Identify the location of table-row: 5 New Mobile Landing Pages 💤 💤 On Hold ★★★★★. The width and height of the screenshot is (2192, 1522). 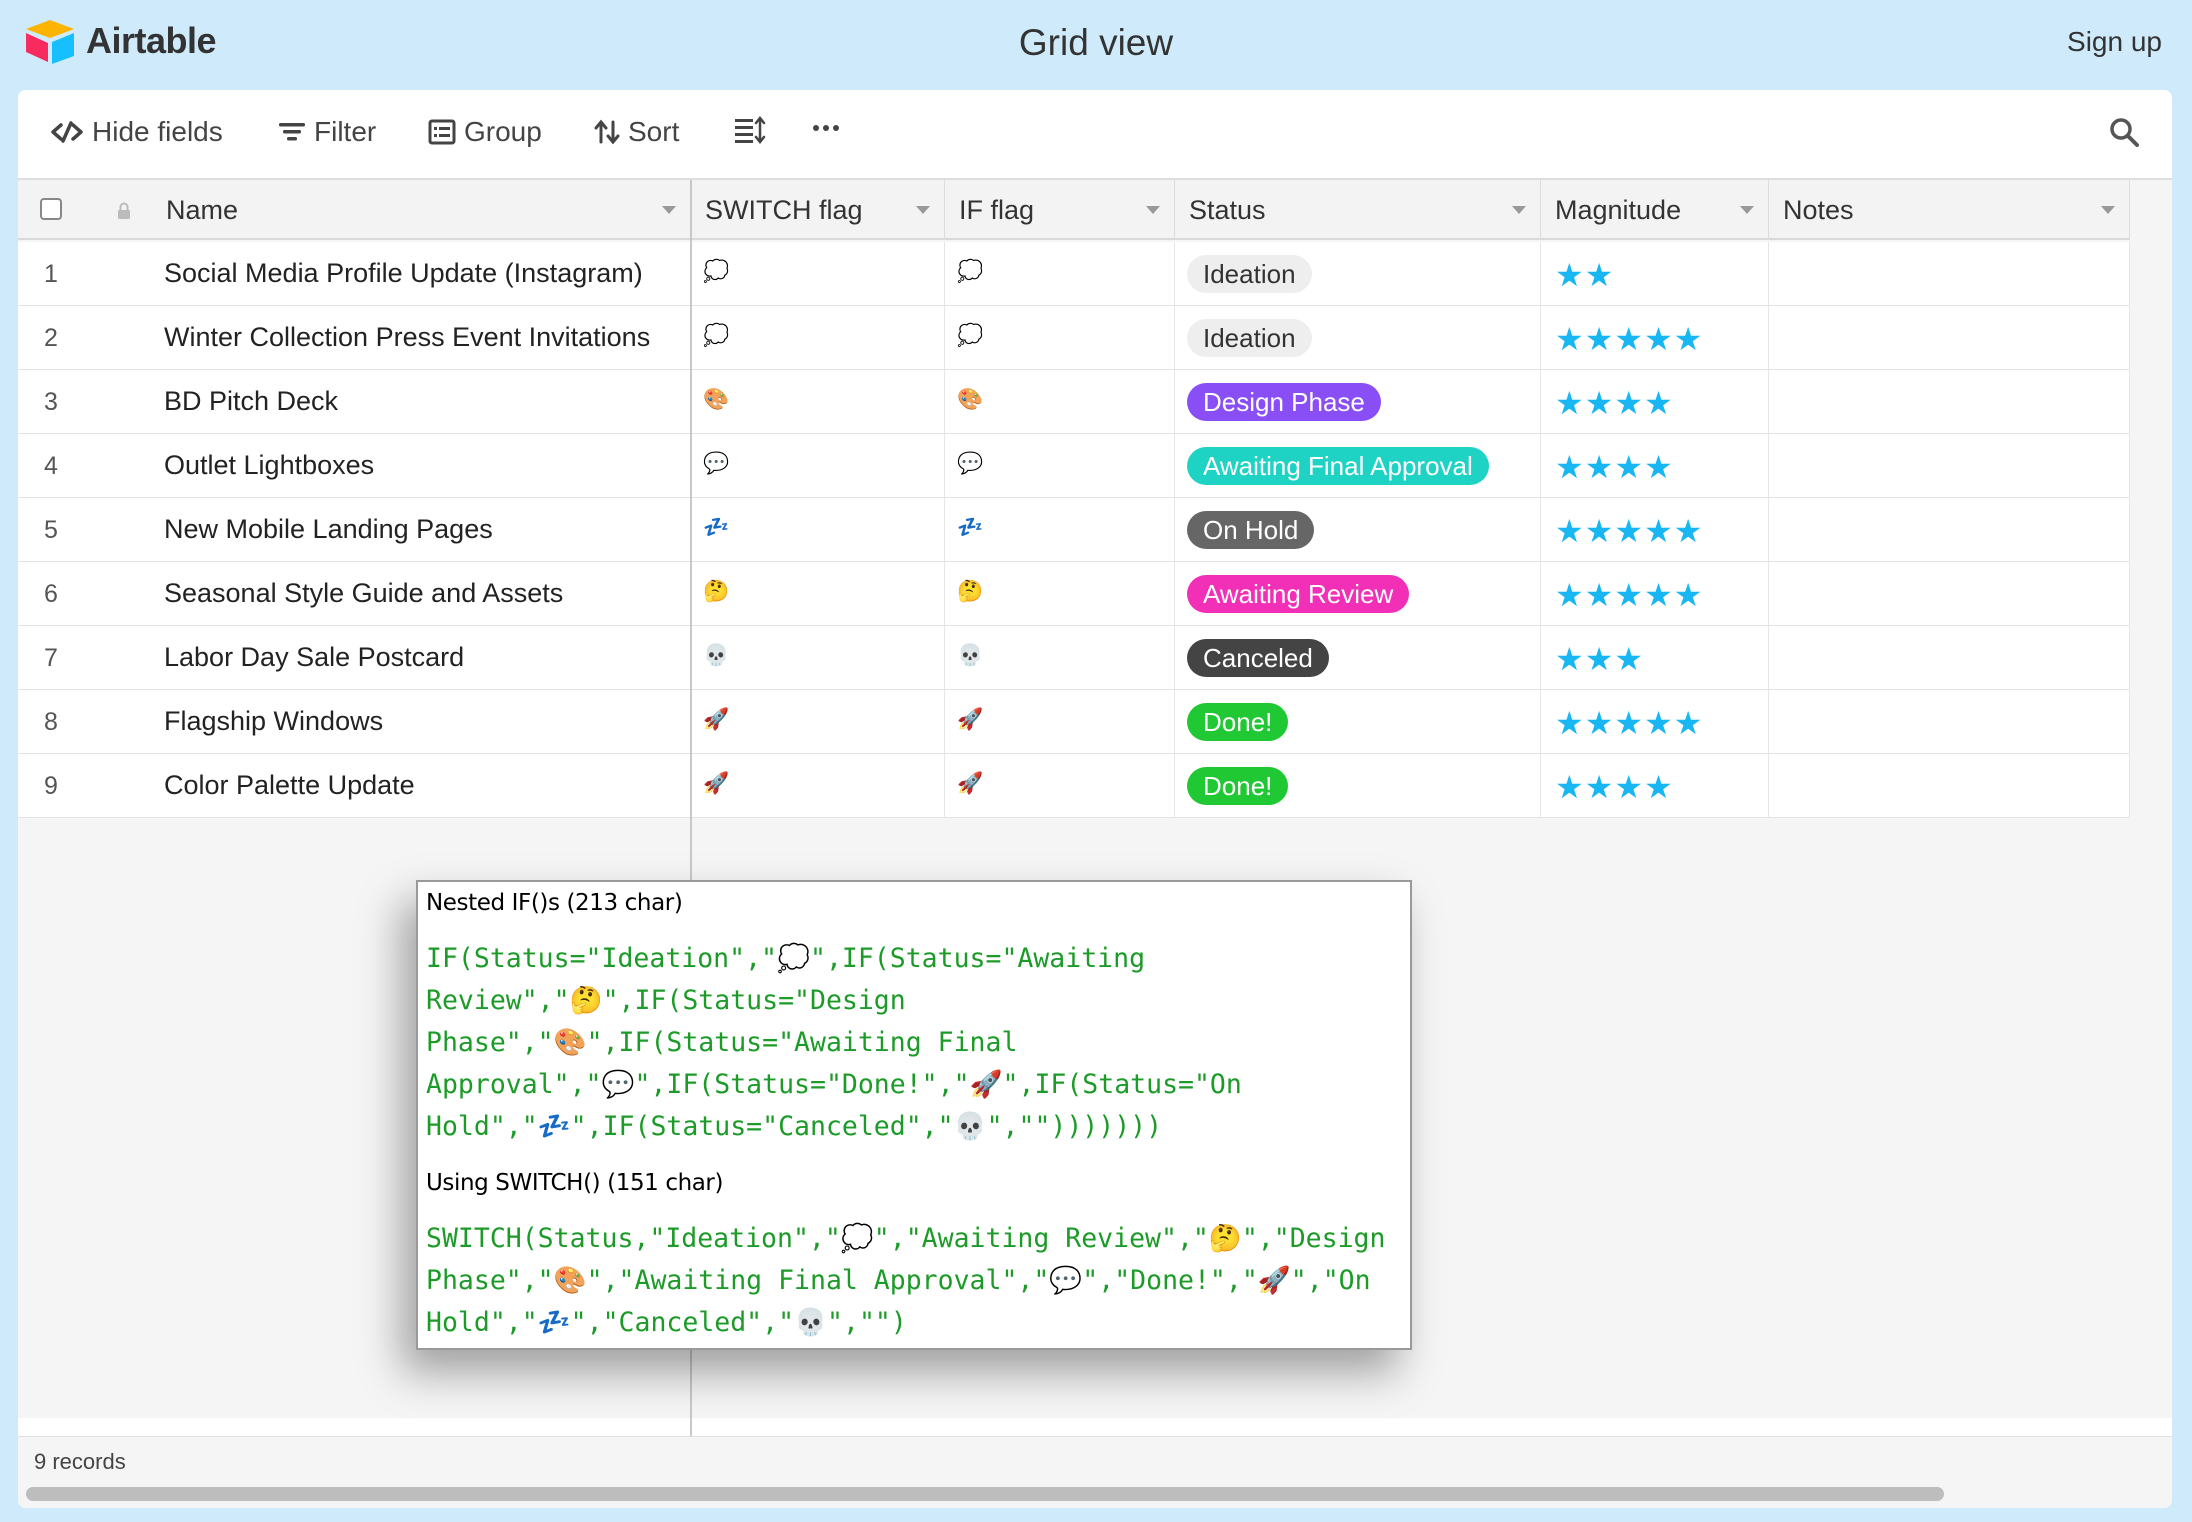
(1074, 530).